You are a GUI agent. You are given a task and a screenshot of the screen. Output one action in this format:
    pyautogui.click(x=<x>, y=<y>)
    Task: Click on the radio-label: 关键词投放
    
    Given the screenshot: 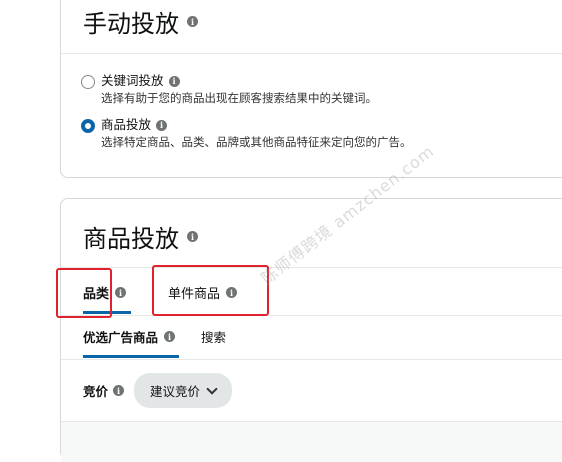 What is the action you would take?
    pyautogui.click(x=132, y=80)
    